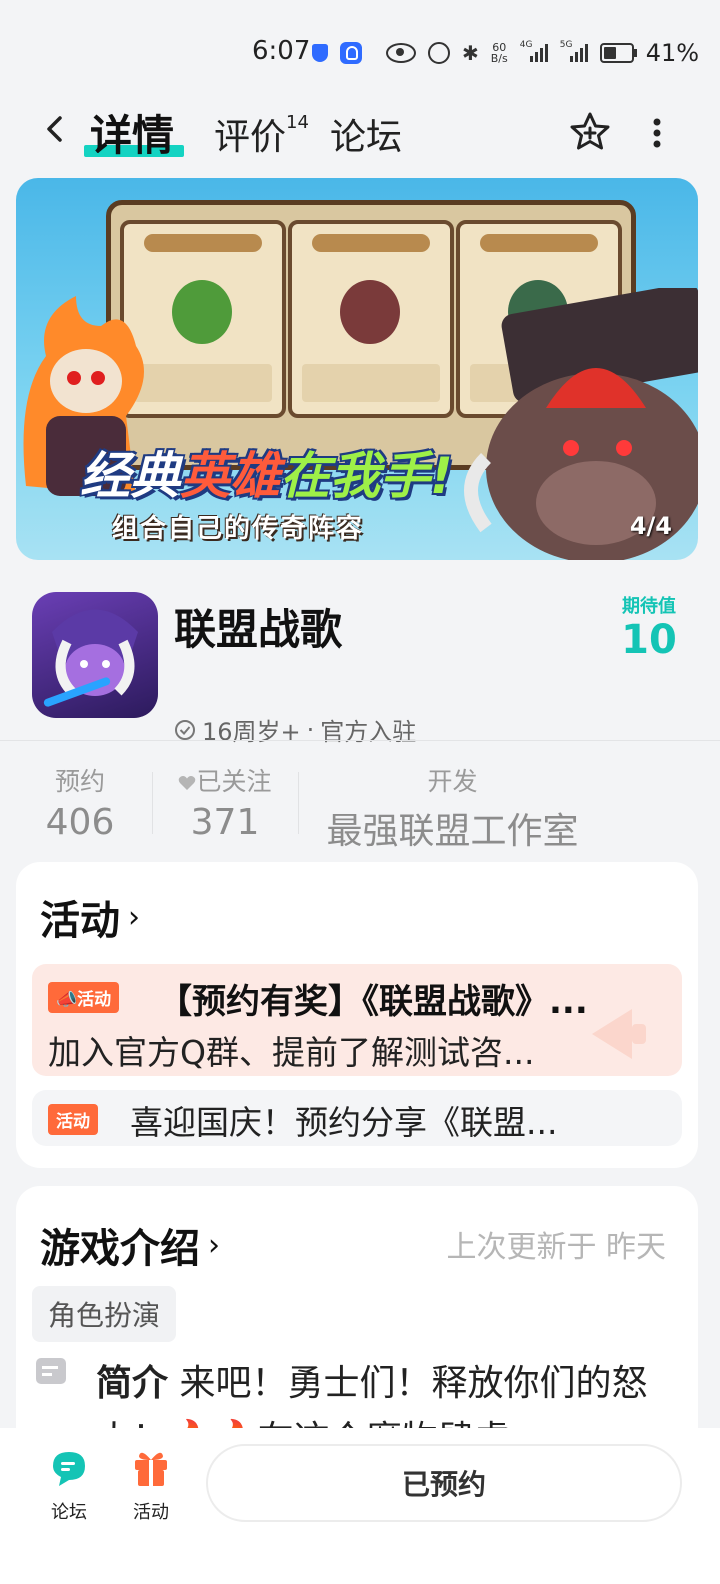 This screenshot has height=1584, width=720. What do you see at coordinates (371, 319) in the screenshot?
I see `hero-panel-art` at bounding box center [371, 319].